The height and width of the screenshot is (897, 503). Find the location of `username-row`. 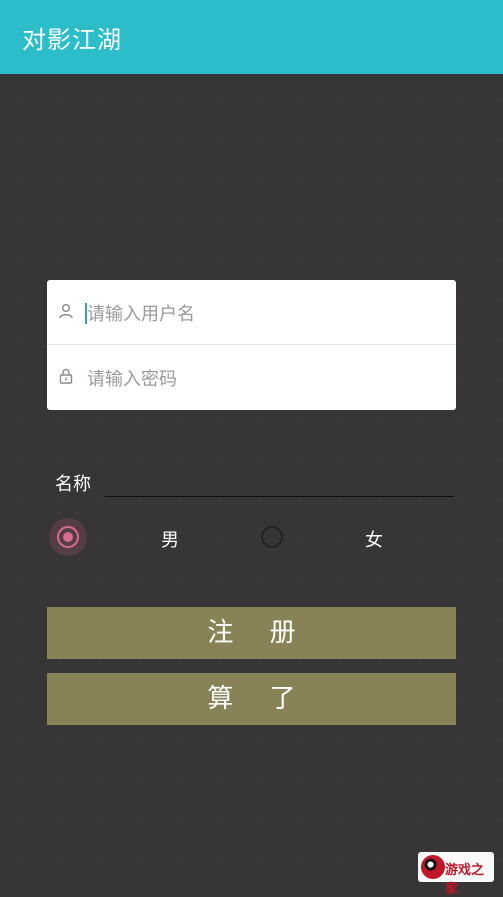

username-row is located at coordinates (251, 313).